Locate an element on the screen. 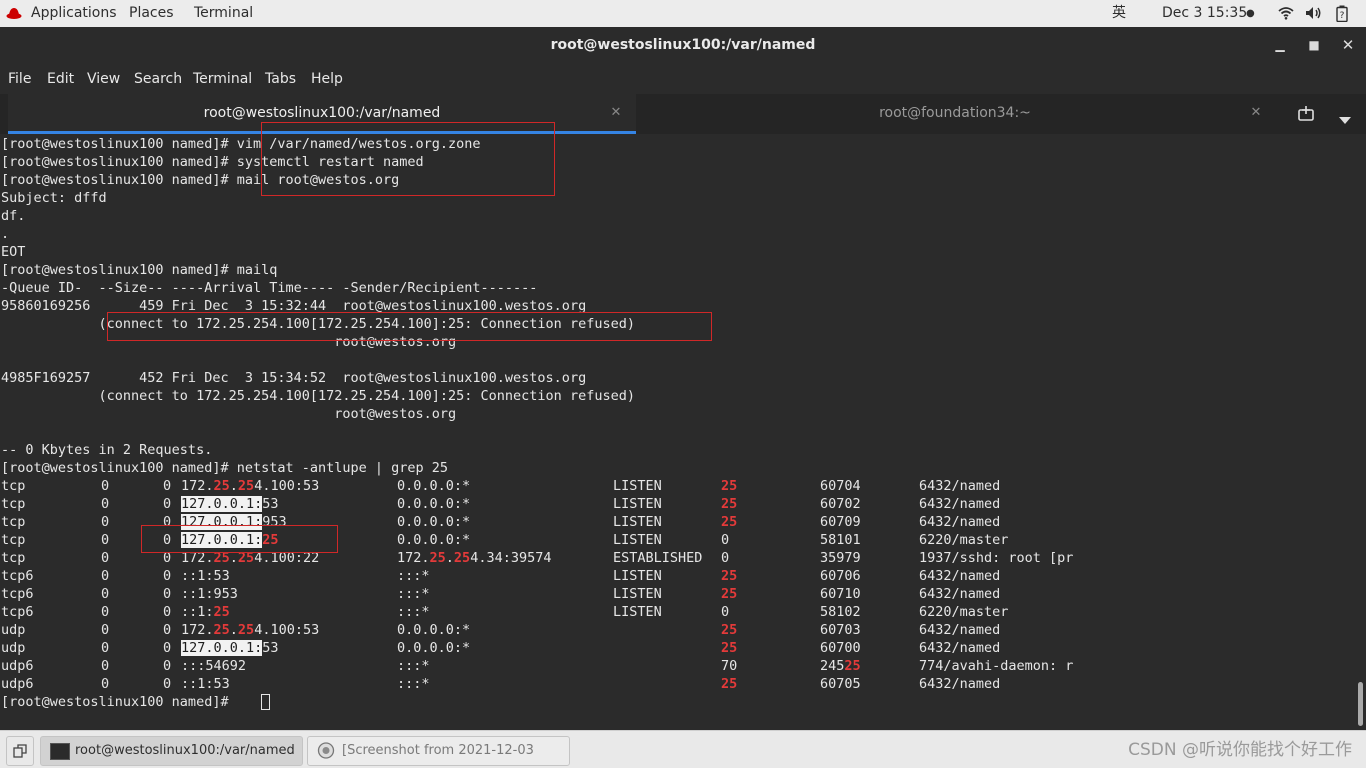 Image resolution: width=1366 pixels, height=768 pixels. menu-tabs: Tabs is located at coordinates (280, 79).